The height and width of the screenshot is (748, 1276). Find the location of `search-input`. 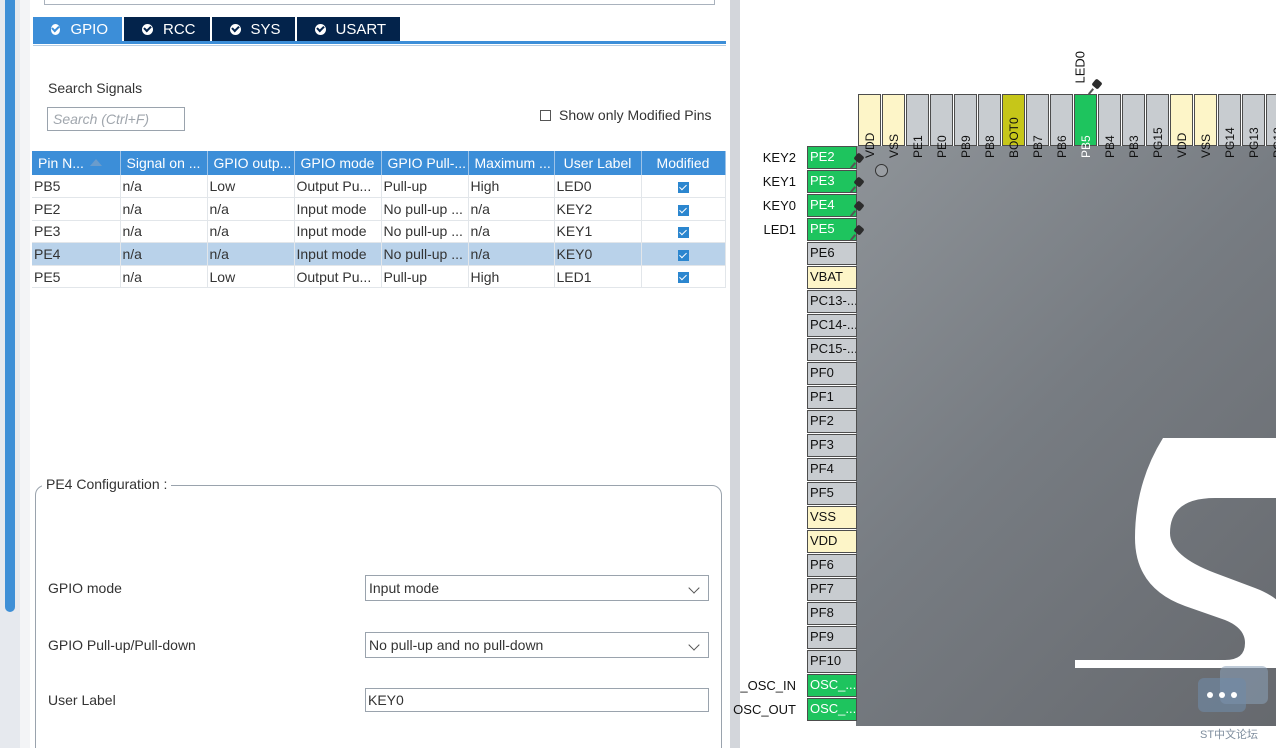

search-input is located at coordinates (116, 119).